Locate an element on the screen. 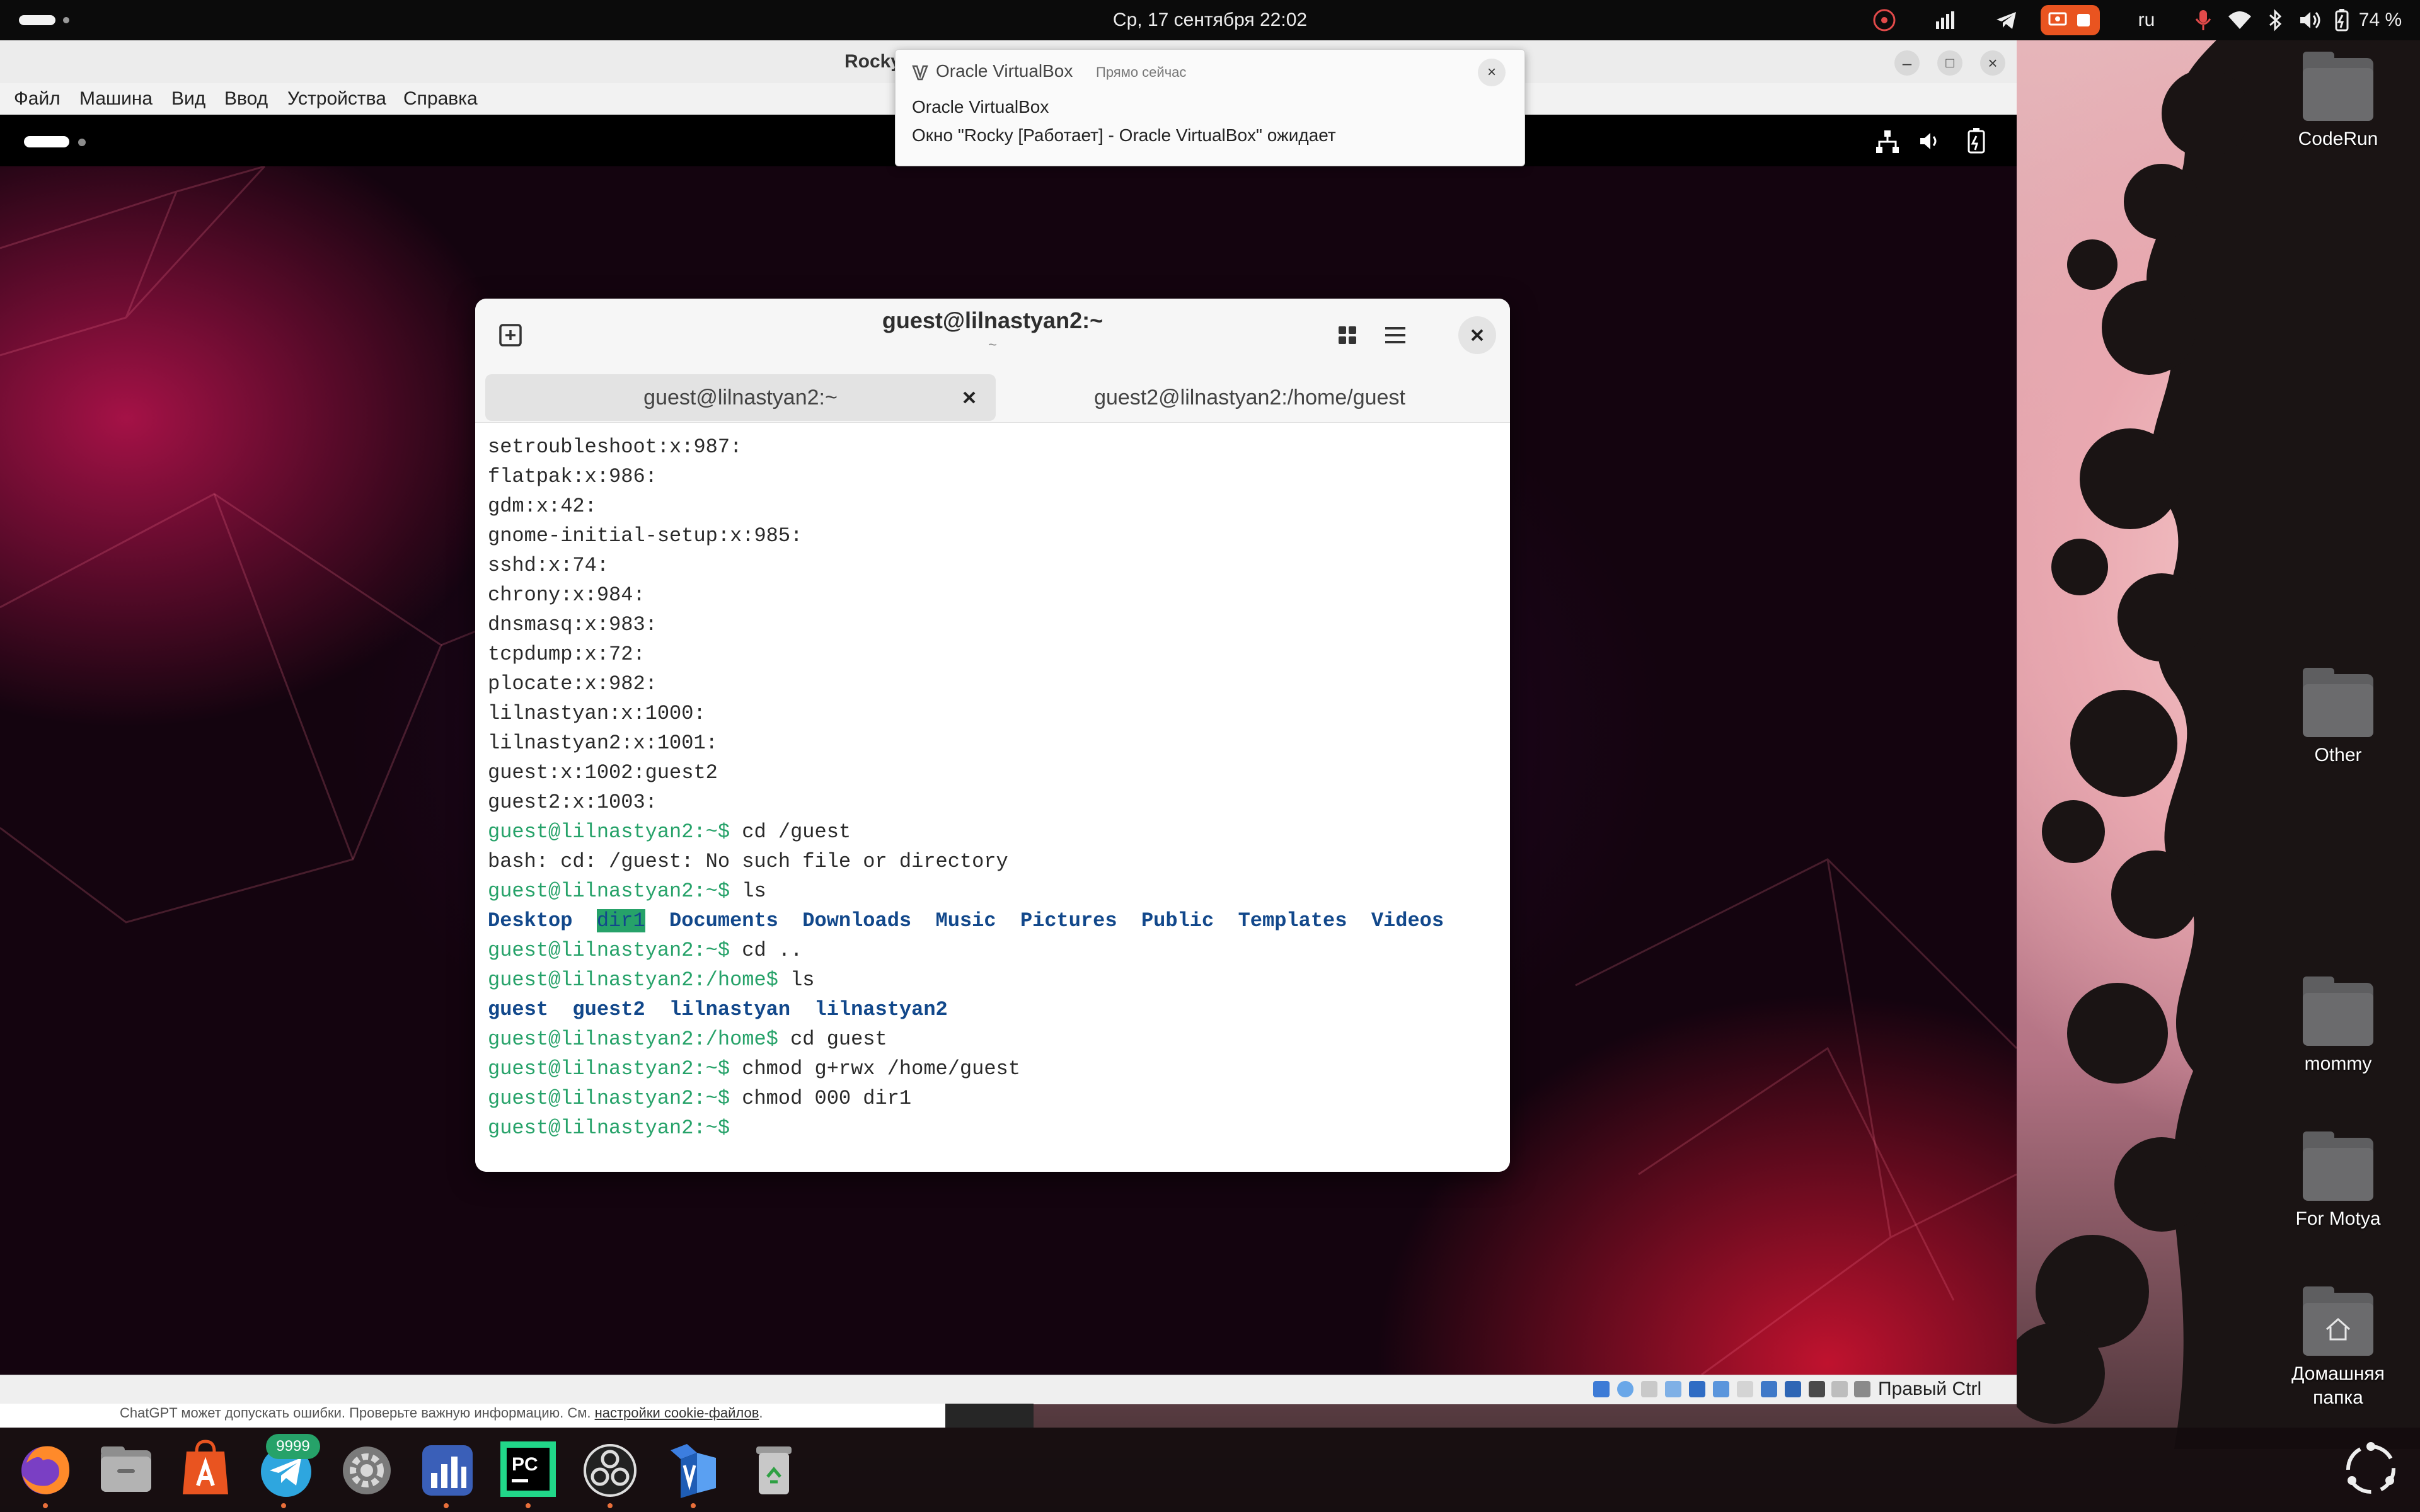 This screenshot has height=1512, width=2420. shared-folders-icon is located at coordinates (1745, 1389).